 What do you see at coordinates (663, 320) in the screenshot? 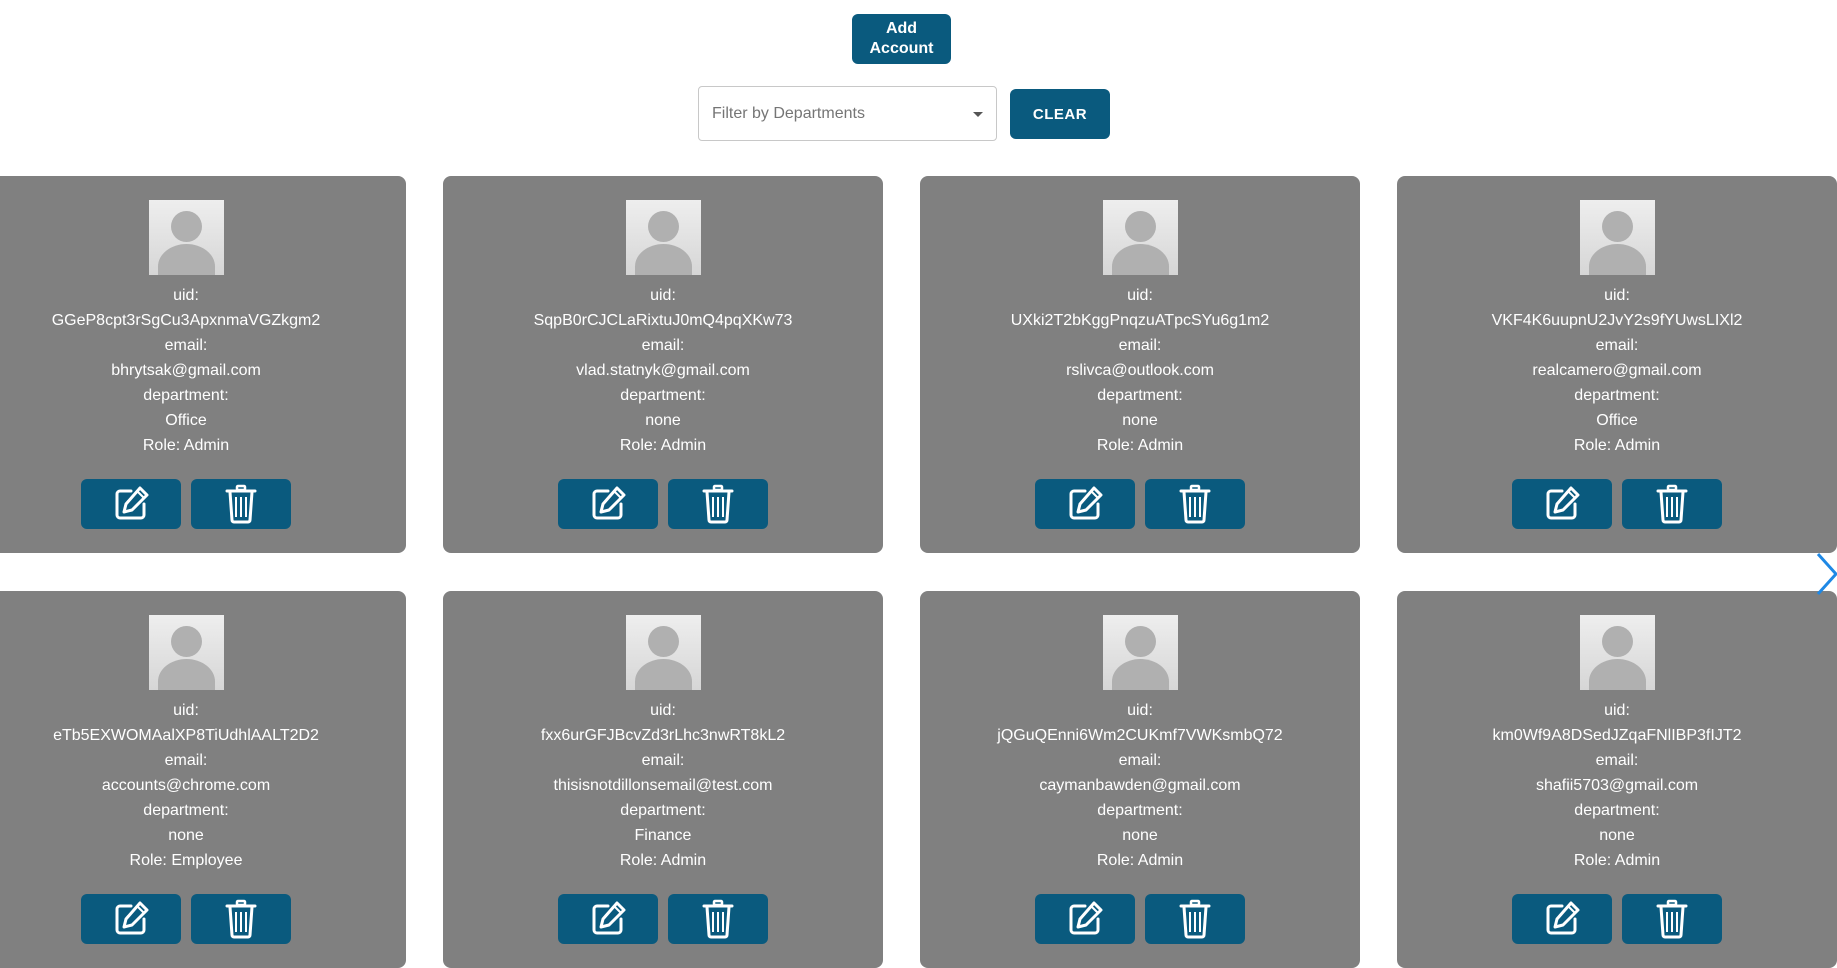
I see `uid-value: SqpB0rCJCLaRixtuJ0mQ4pqXKw73` at bounding box center [663, 320].